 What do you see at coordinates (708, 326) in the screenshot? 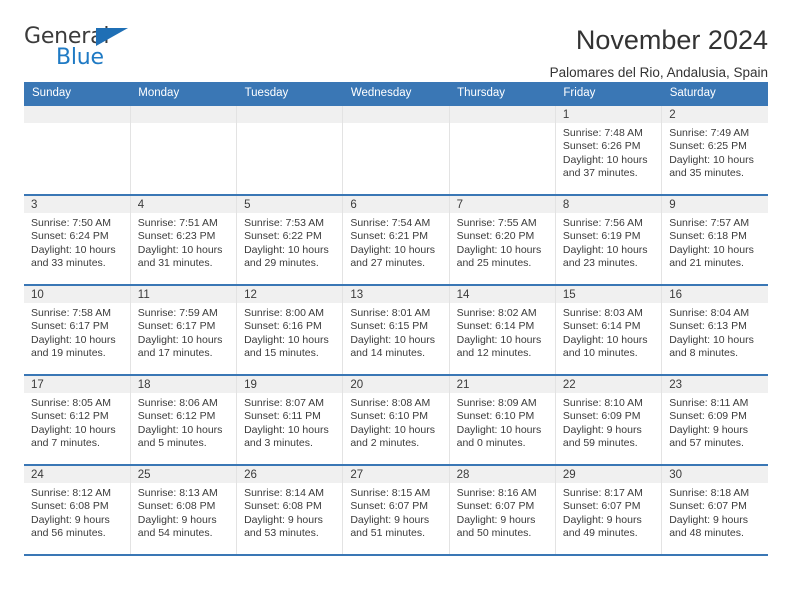
I see `sunset-text: Sunset: 6:13 PM` at bounding box center [708, 326].